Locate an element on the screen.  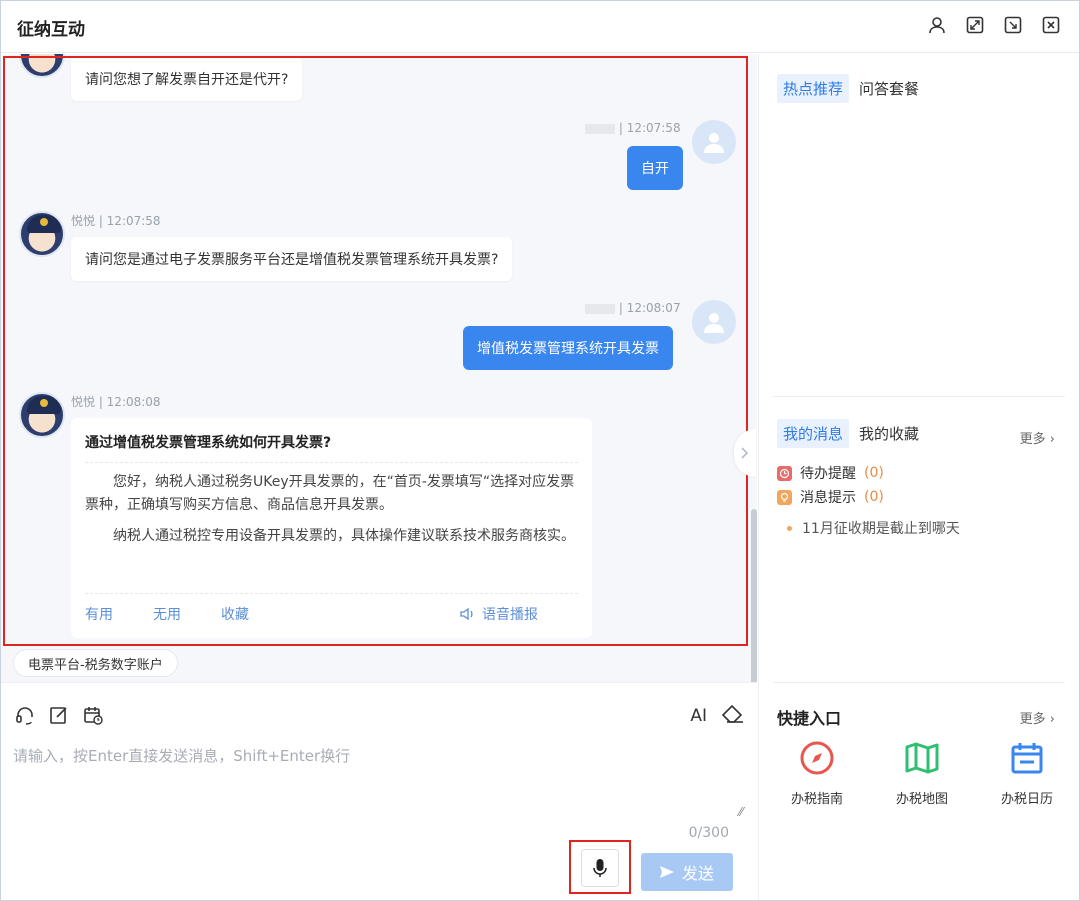
notice-label: 消息提示 is located at coordinates (828, 498).